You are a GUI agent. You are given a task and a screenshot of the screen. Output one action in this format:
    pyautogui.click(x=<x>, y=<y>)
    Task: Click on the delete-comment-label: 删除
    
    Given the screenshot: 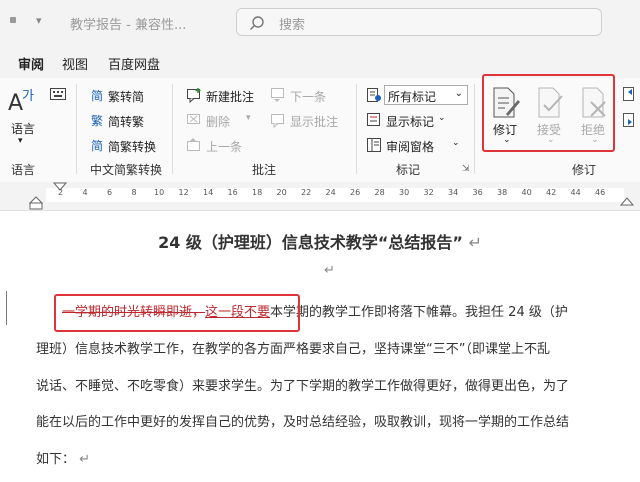 What is the action you would take?
    pyautogui.click(x=218, y=122)
    